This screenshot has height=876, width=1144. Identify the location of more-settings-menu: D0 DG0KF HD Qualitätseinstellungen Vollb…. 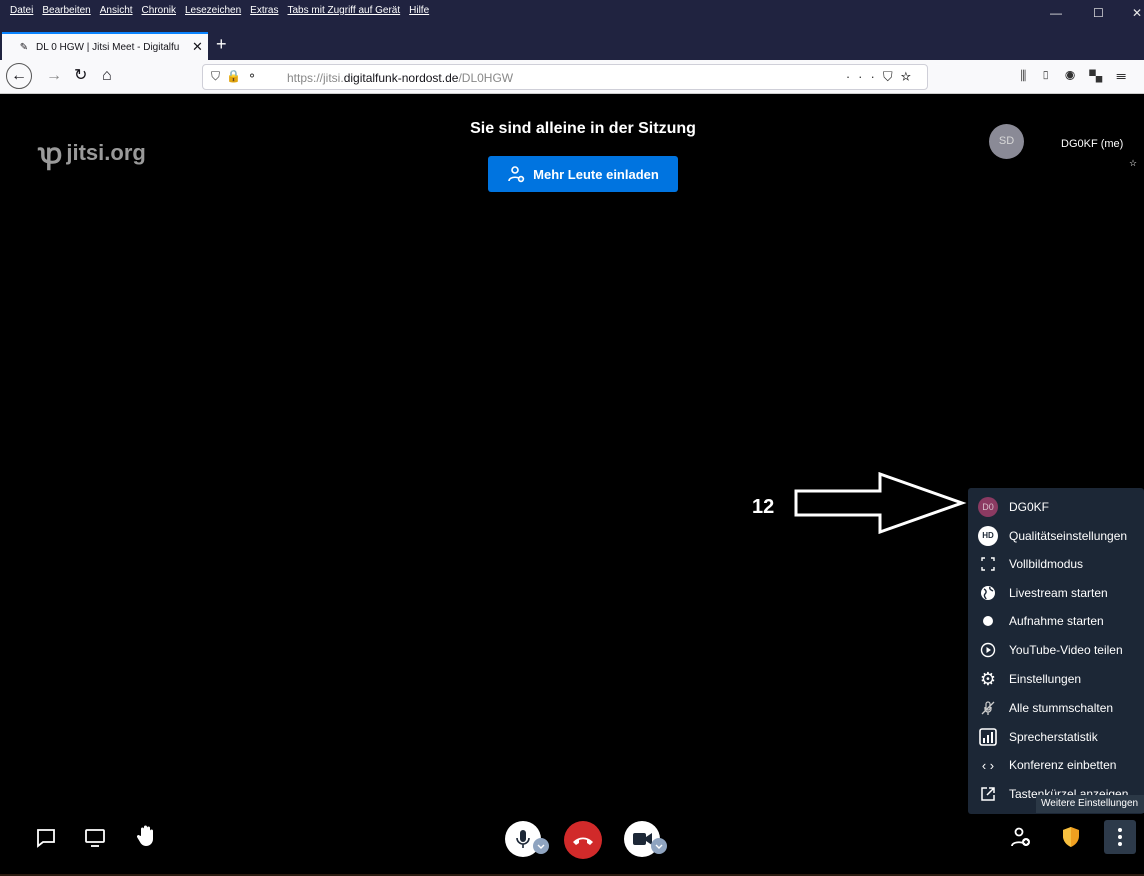
(1056, 651).